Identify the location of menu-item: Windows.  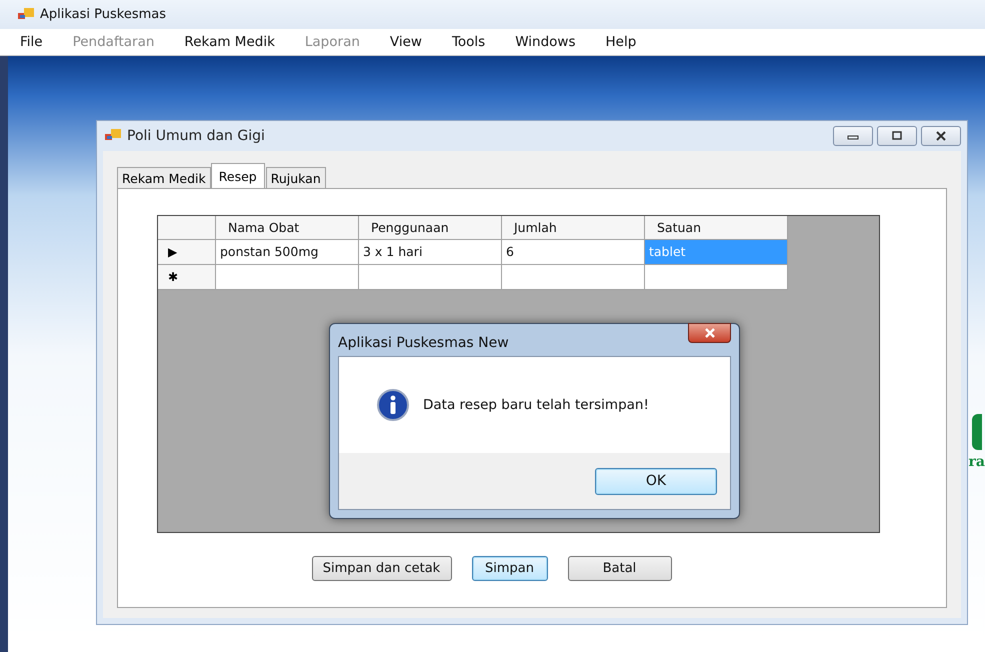
(545, 42).